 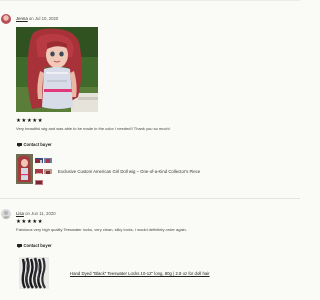 I want to click on review-meta: Lisa on Jun 11, 2020, so click(x=36, y=213).